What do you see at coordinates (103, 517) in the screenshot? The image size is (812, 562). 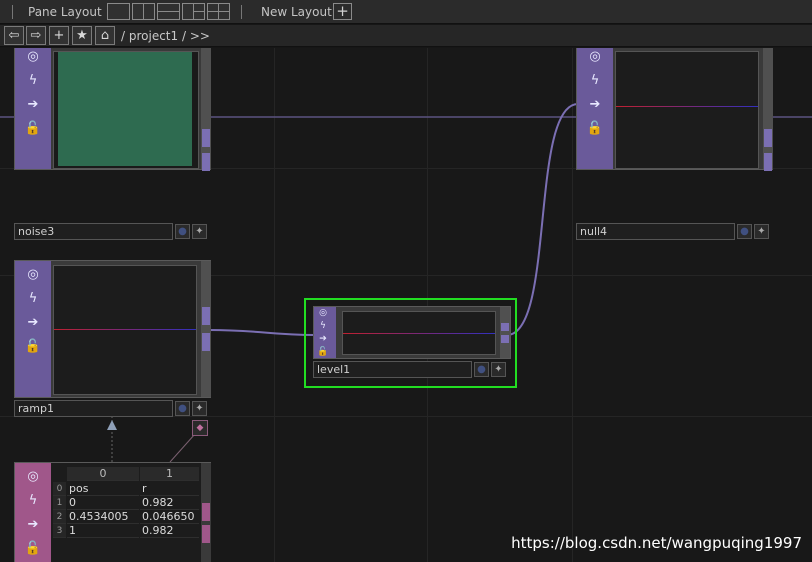 I see `table-cell: 0.4534005` at bounding box center [103, 517].